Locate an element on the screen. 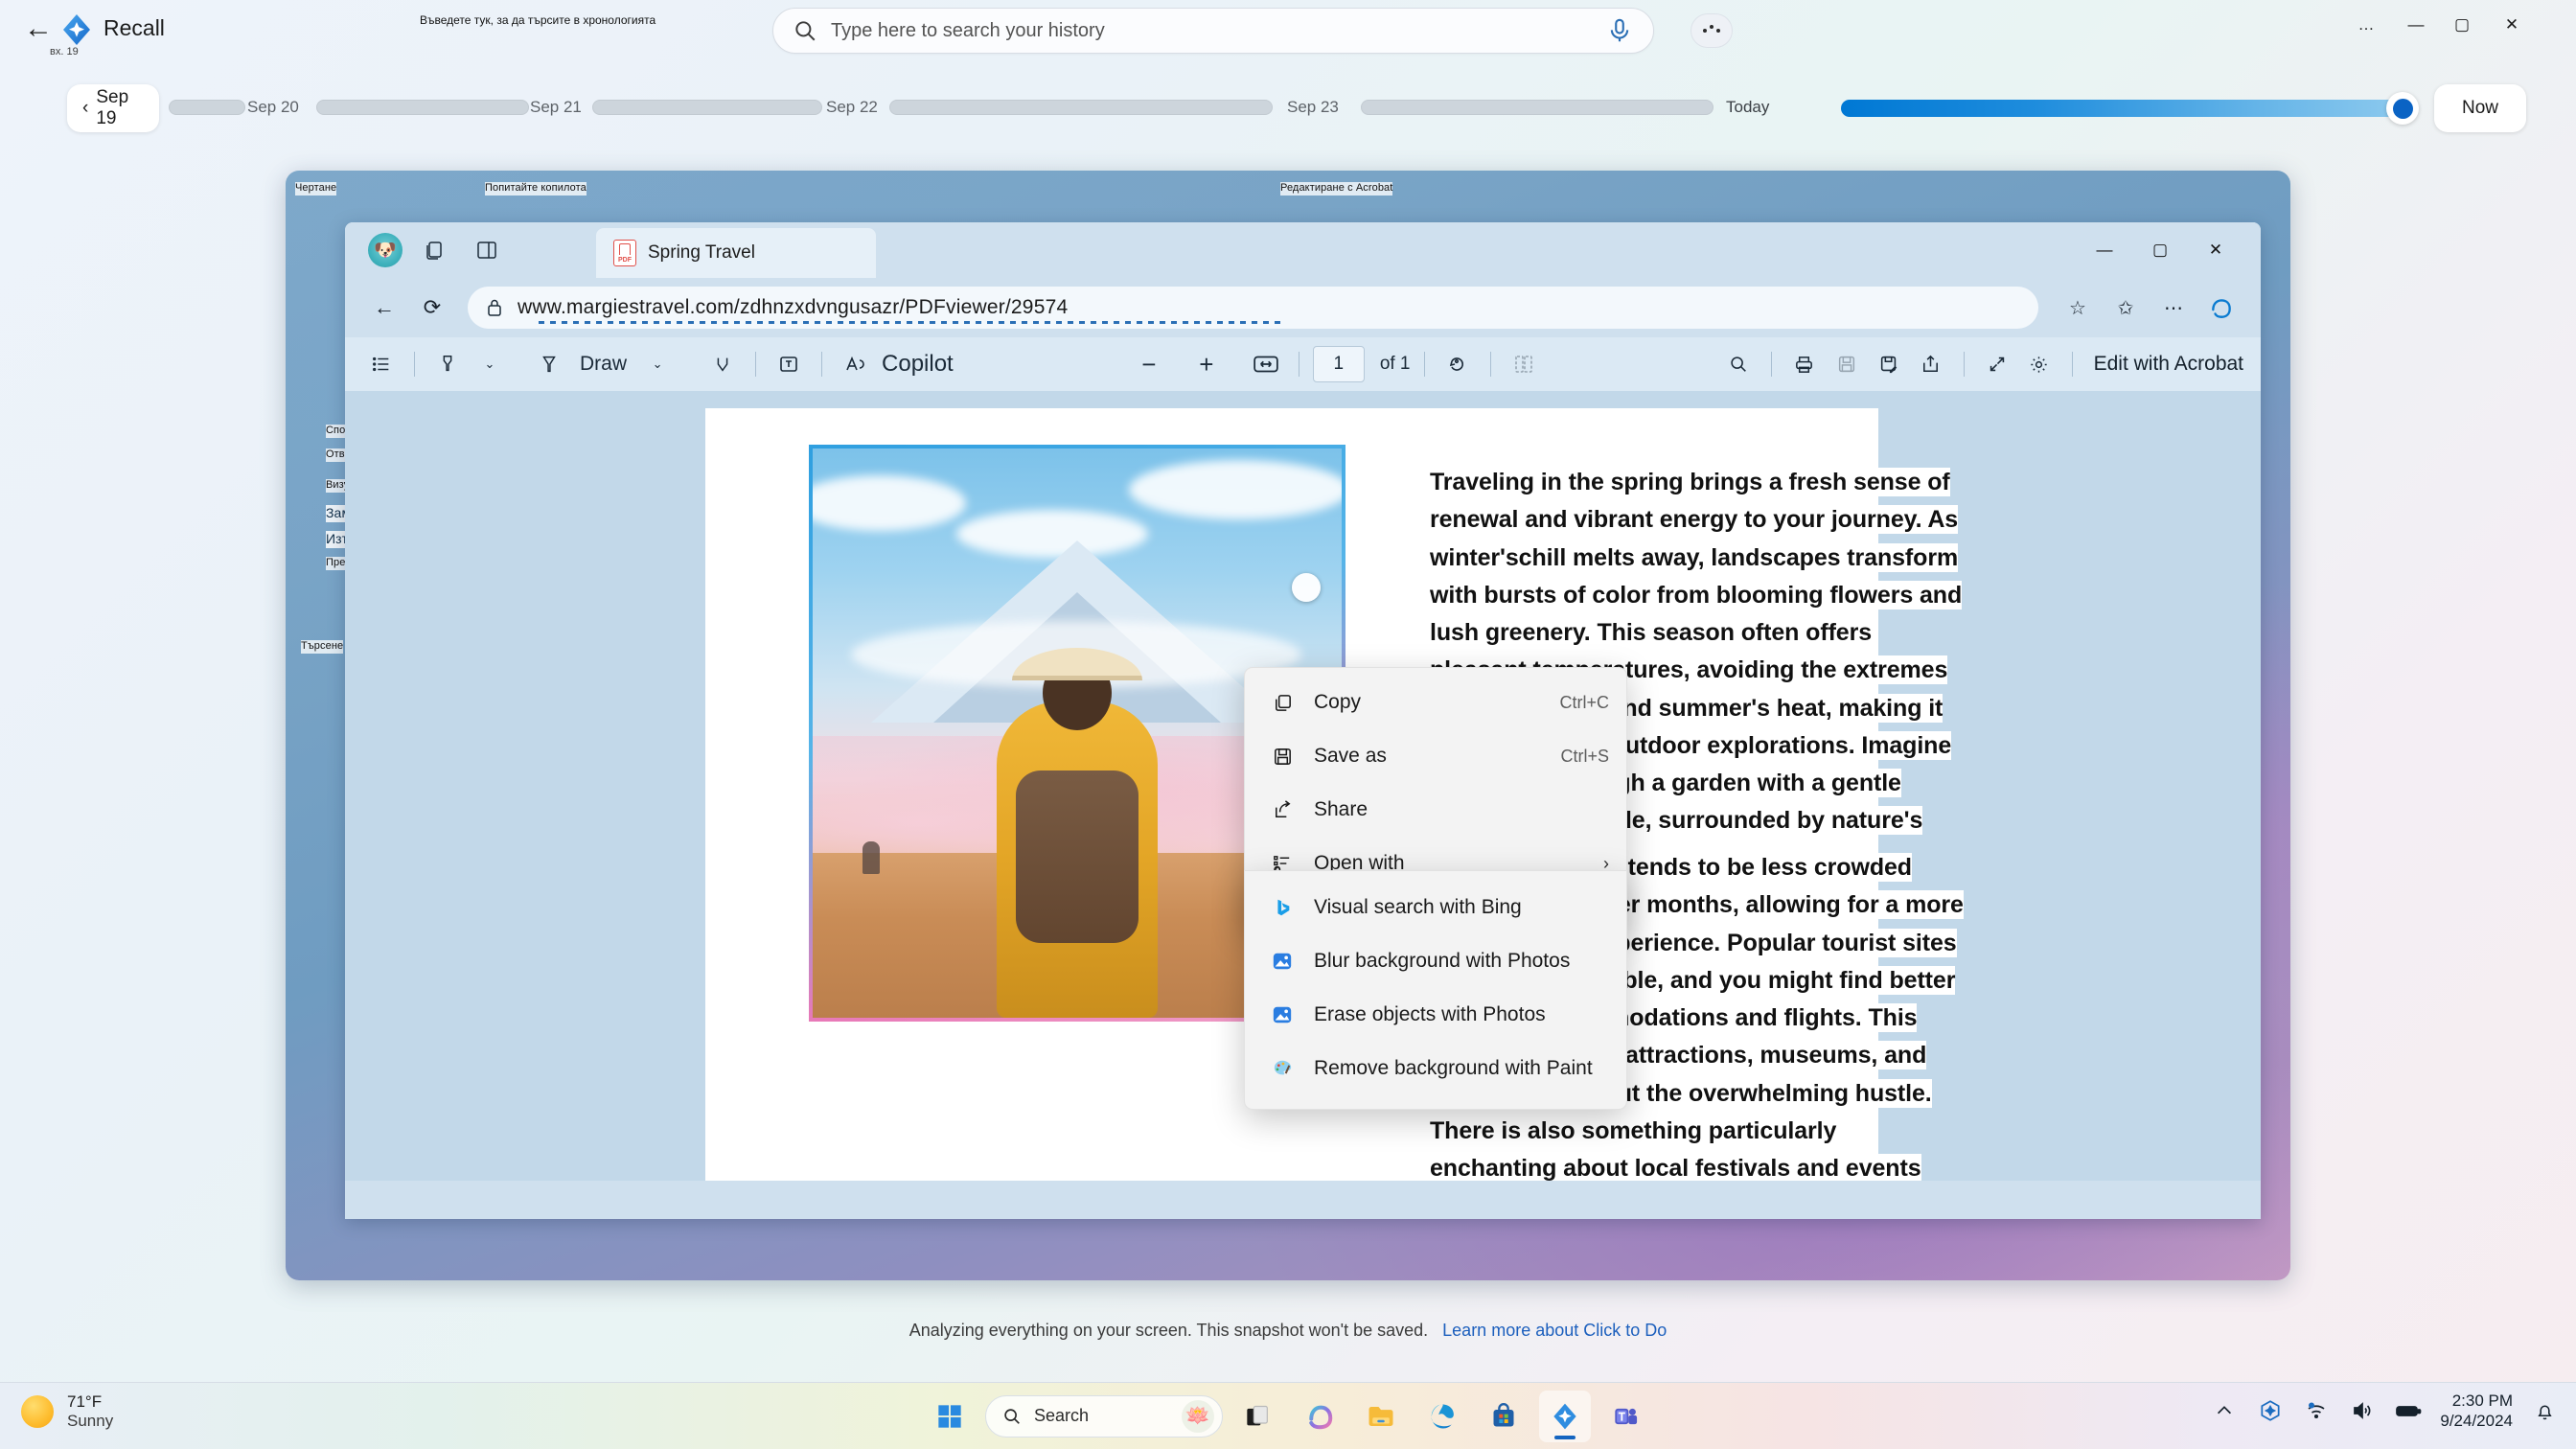  divider is located at coordinates (414, 364).